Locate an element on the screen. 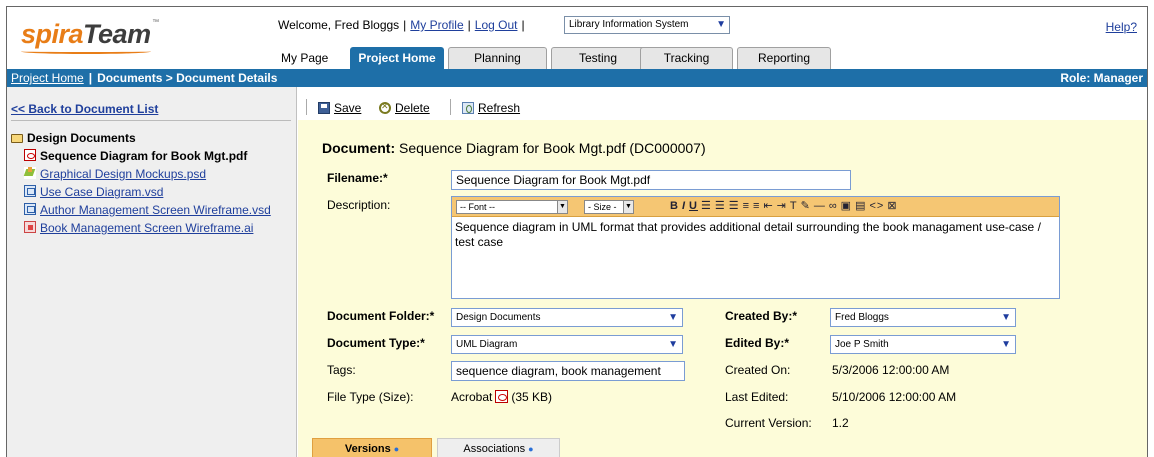 The image size is (1154, 457). align-left-icon: ☰ is located at coordinates (706, 205).